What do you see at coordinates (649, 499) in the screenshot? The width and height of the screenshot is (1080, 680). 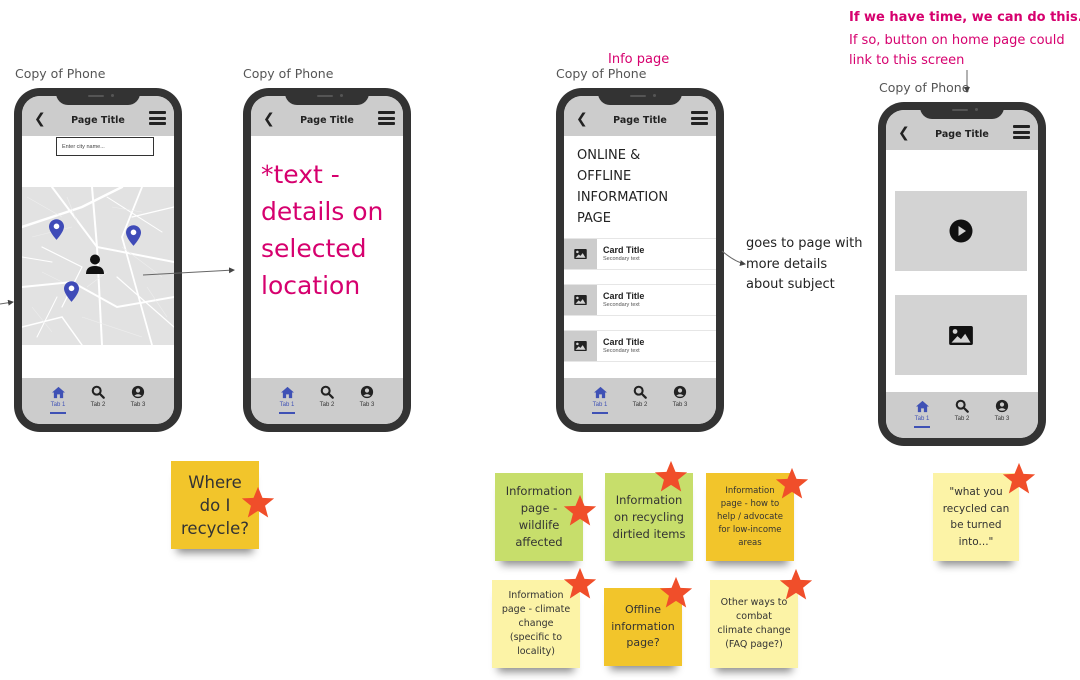 I see `note-line: Information` at bounding box center [649, 499].